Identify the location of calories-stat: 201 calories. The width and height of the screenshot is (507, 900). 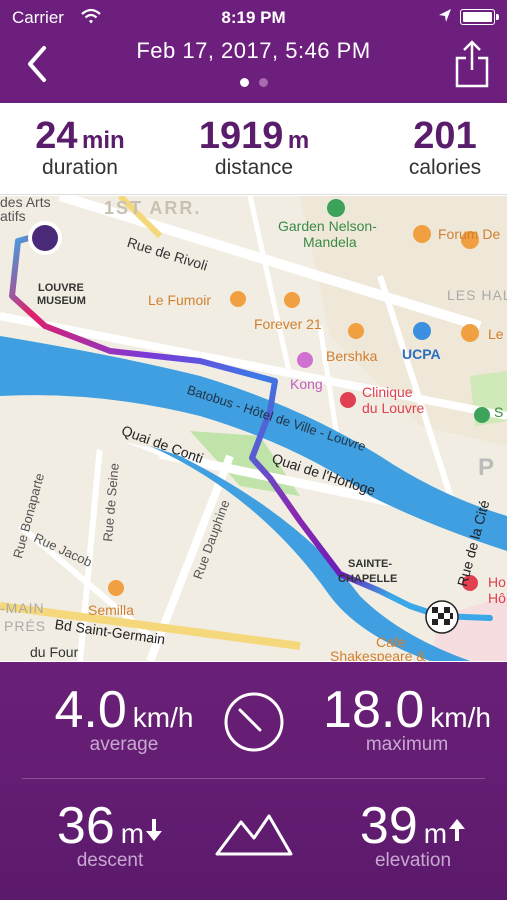
(445, 147).